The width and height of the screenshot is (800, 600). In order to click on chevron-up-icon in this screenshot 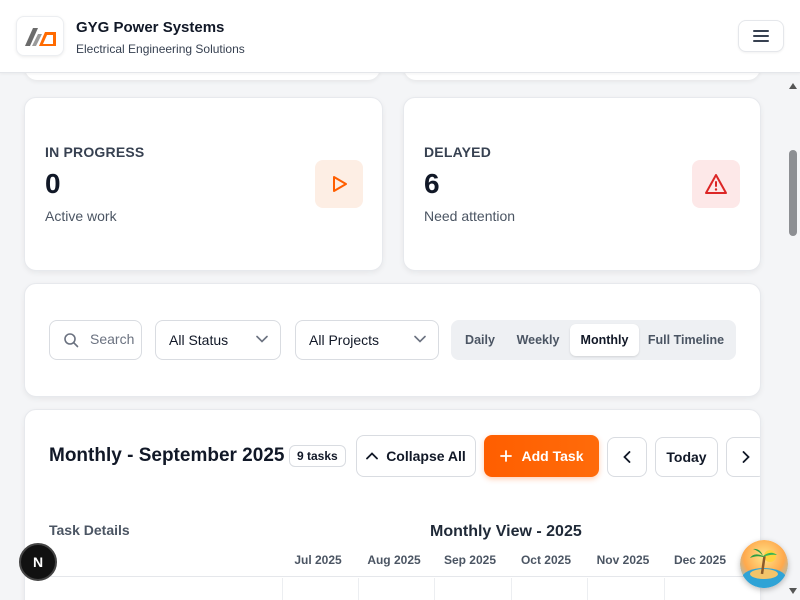, I will do `click(372, 456)`.